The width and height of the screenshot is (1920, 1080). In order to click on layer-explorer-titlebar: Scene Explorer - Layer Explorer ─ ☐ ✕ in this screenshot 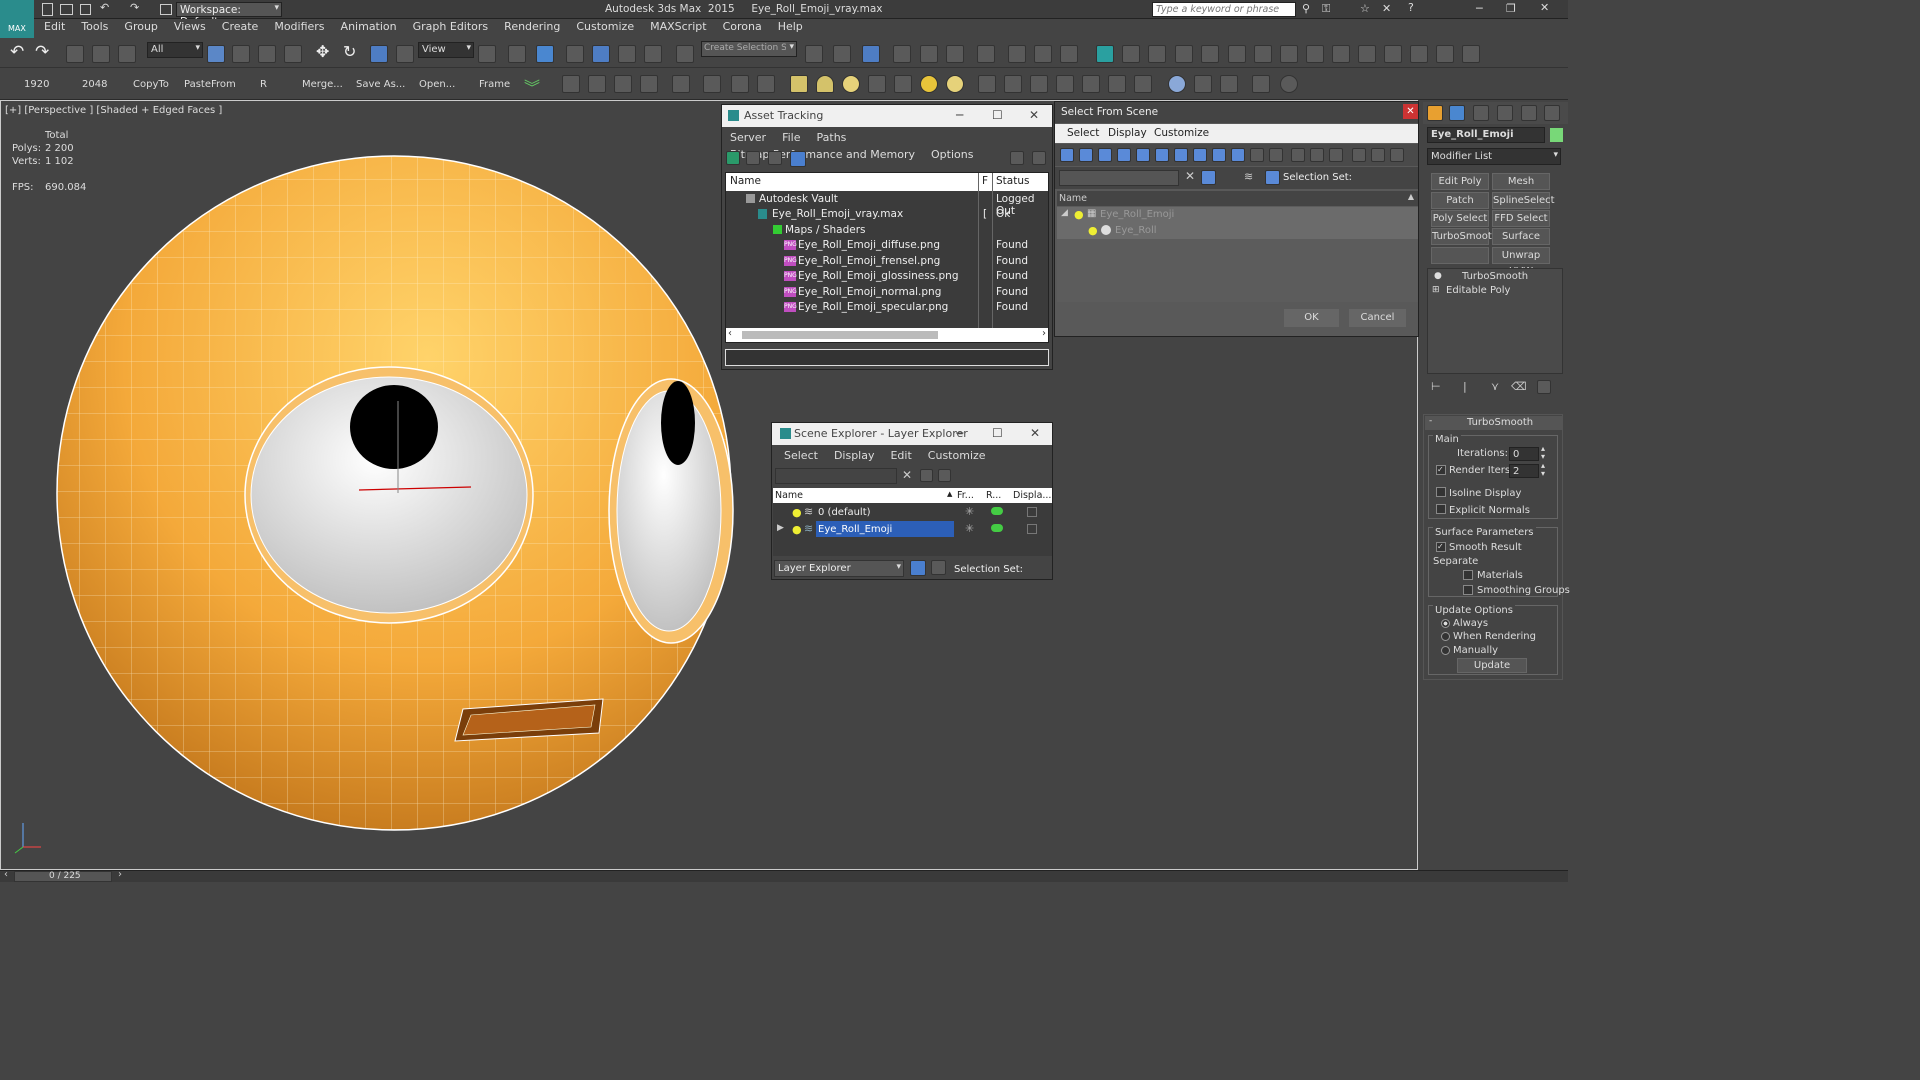, I will do `click(912, 434)`.